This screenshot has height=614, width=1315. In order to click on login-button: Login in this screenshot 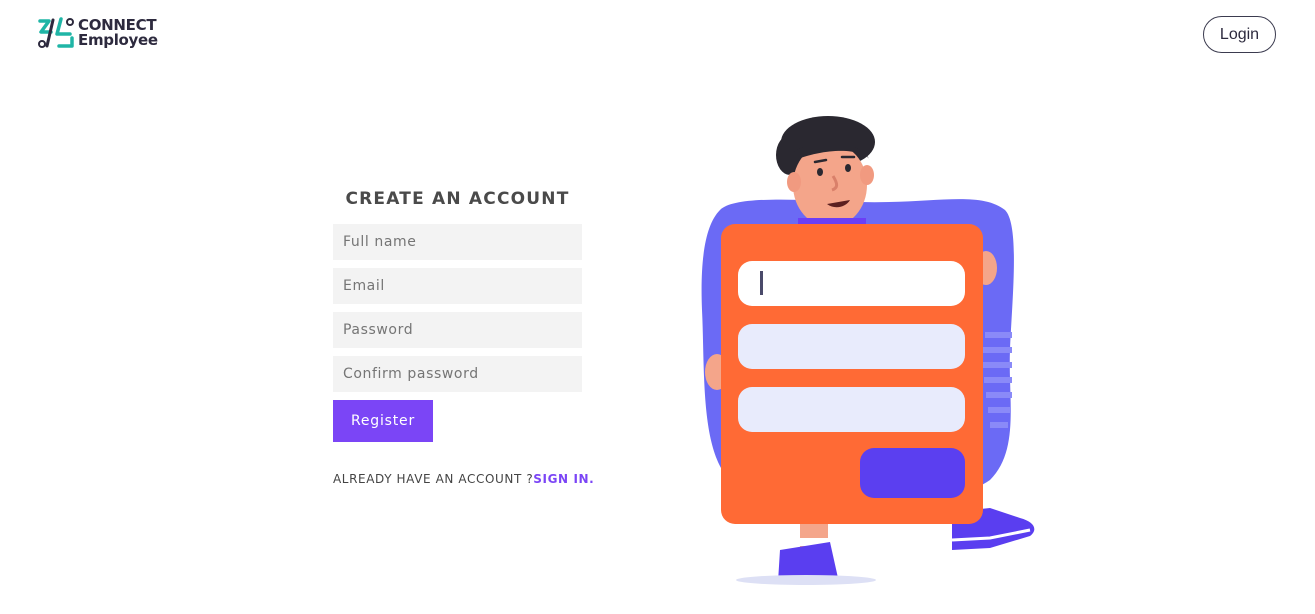, I will do `click(1239, 34)`.